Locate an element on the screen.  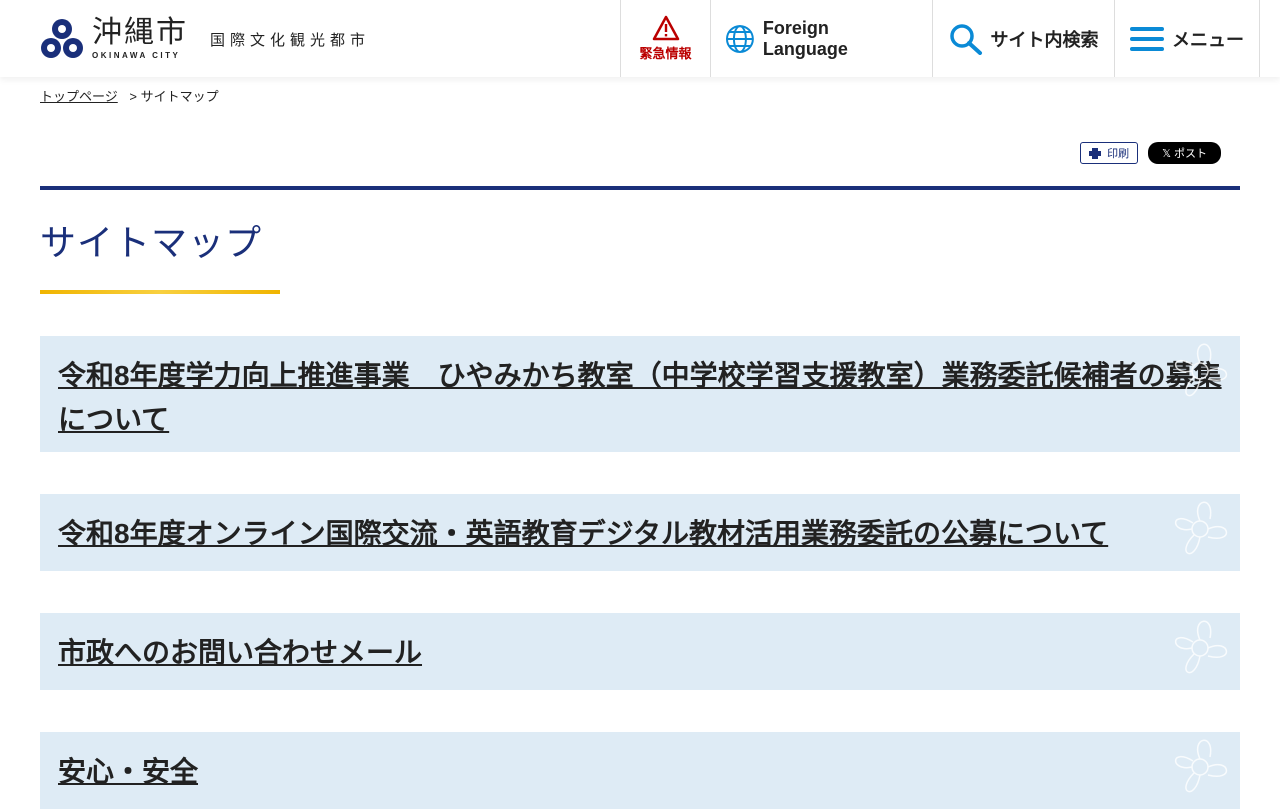
x-logo-icon: 𝕏 is located at coordinates (1168, 154).